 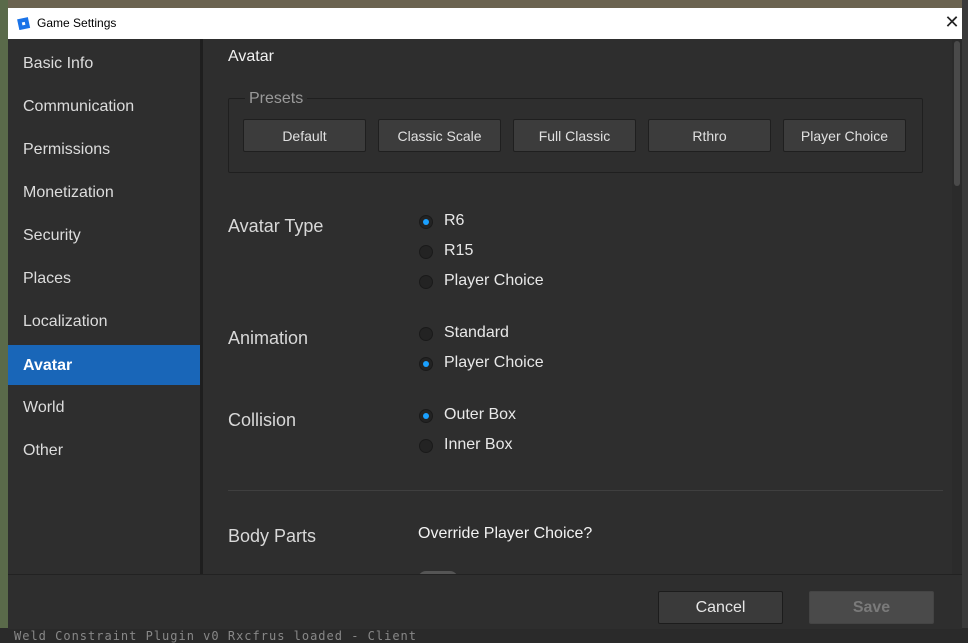 I want to click on window-title: Game Settings, so click(x=77, y=23).